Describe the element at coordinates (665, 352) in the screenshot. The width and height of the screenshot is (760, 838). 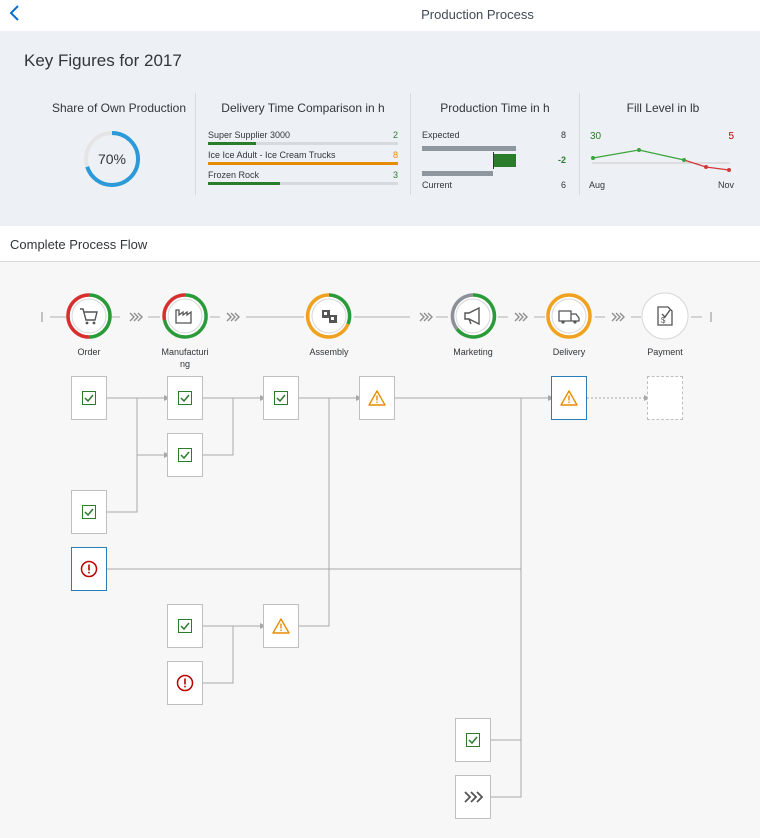
I see `lane-label: Payment` at that location.